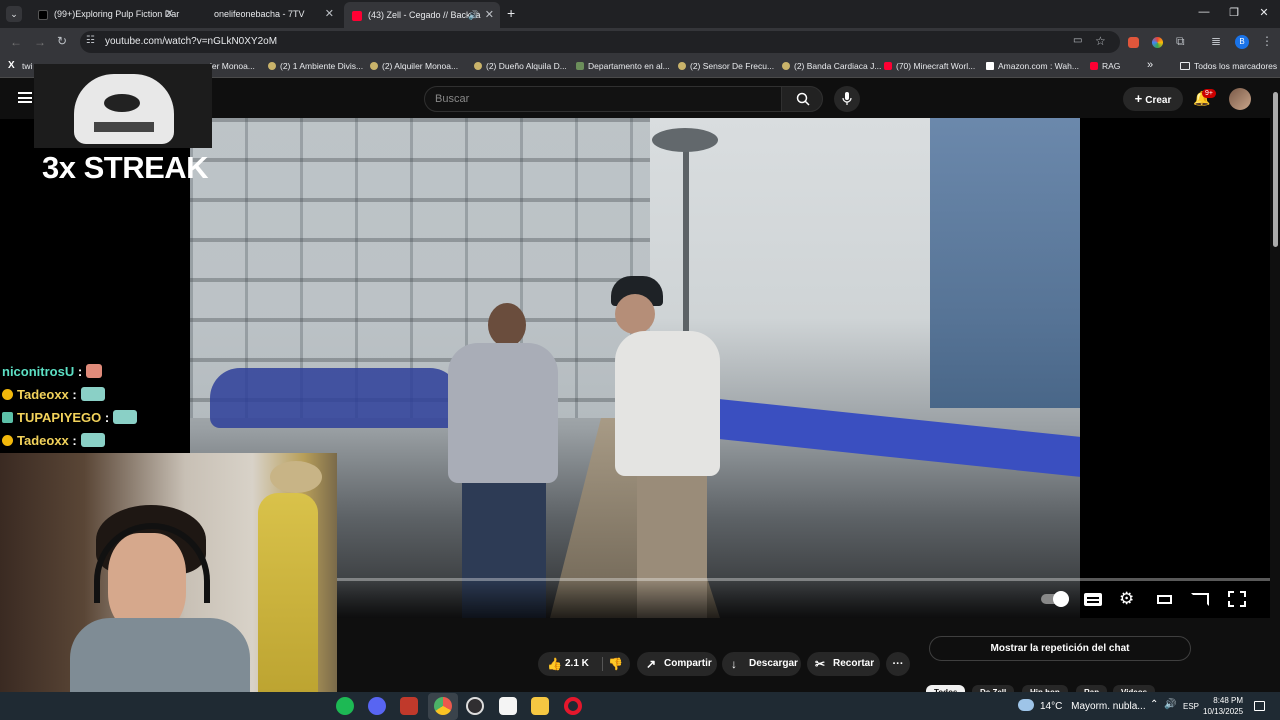  What do you see at coordinates (1150, 65) in the screenshot?
I see `bookmarks-overflow-button: »` at bounding box center [1150, 65].